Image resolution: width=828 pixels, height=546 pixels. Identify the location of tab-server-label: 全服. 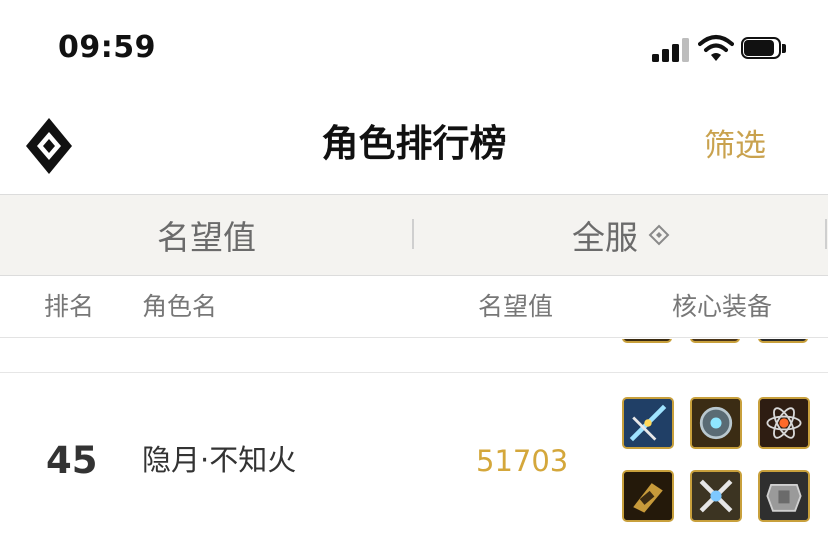
(605, 237).